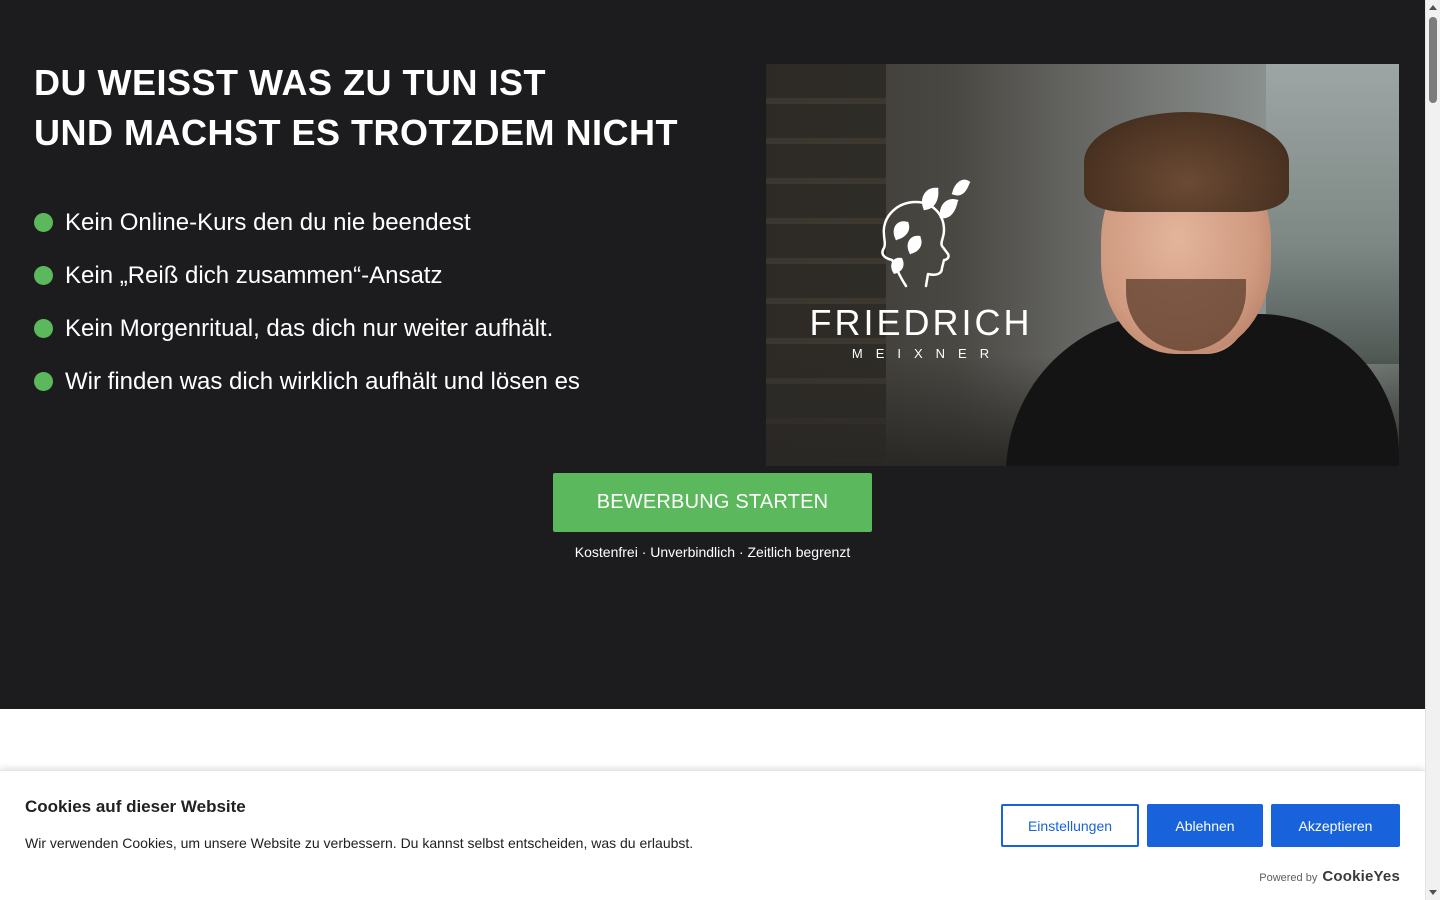 The image size is (1440, 900). Describe the element at coordinates (356, 132) in the screenshot. I see `headline-line-2: UND MACHST ES TROTZDEM NICHT` at that location.